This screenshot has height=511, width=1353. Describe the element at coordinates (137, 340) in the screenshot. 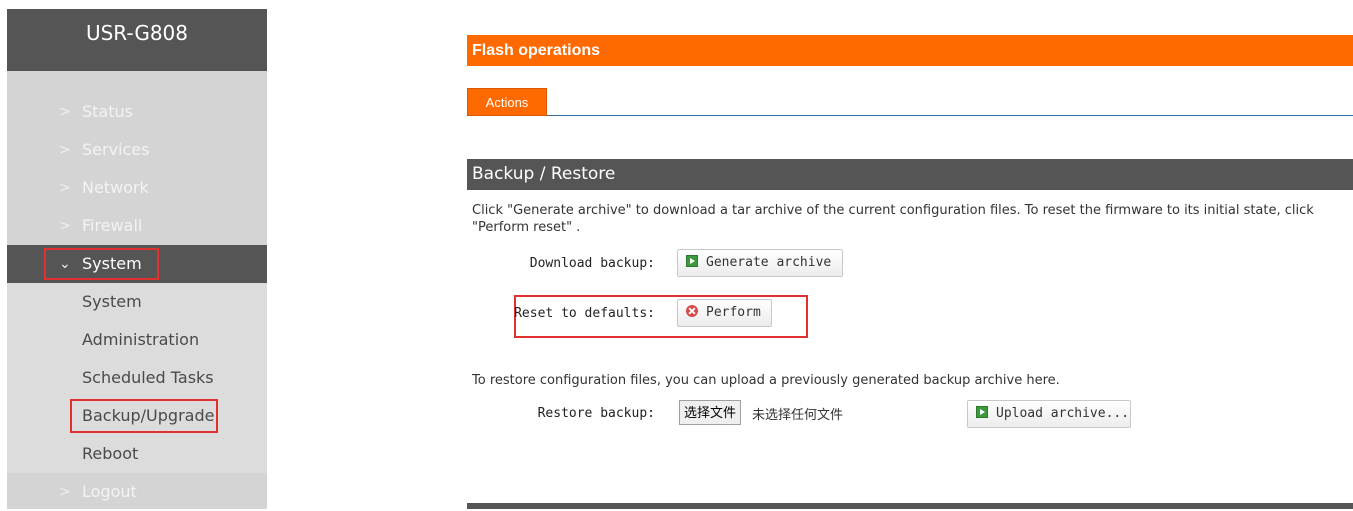

I see `submenu-item-administration: Administration` at that location.